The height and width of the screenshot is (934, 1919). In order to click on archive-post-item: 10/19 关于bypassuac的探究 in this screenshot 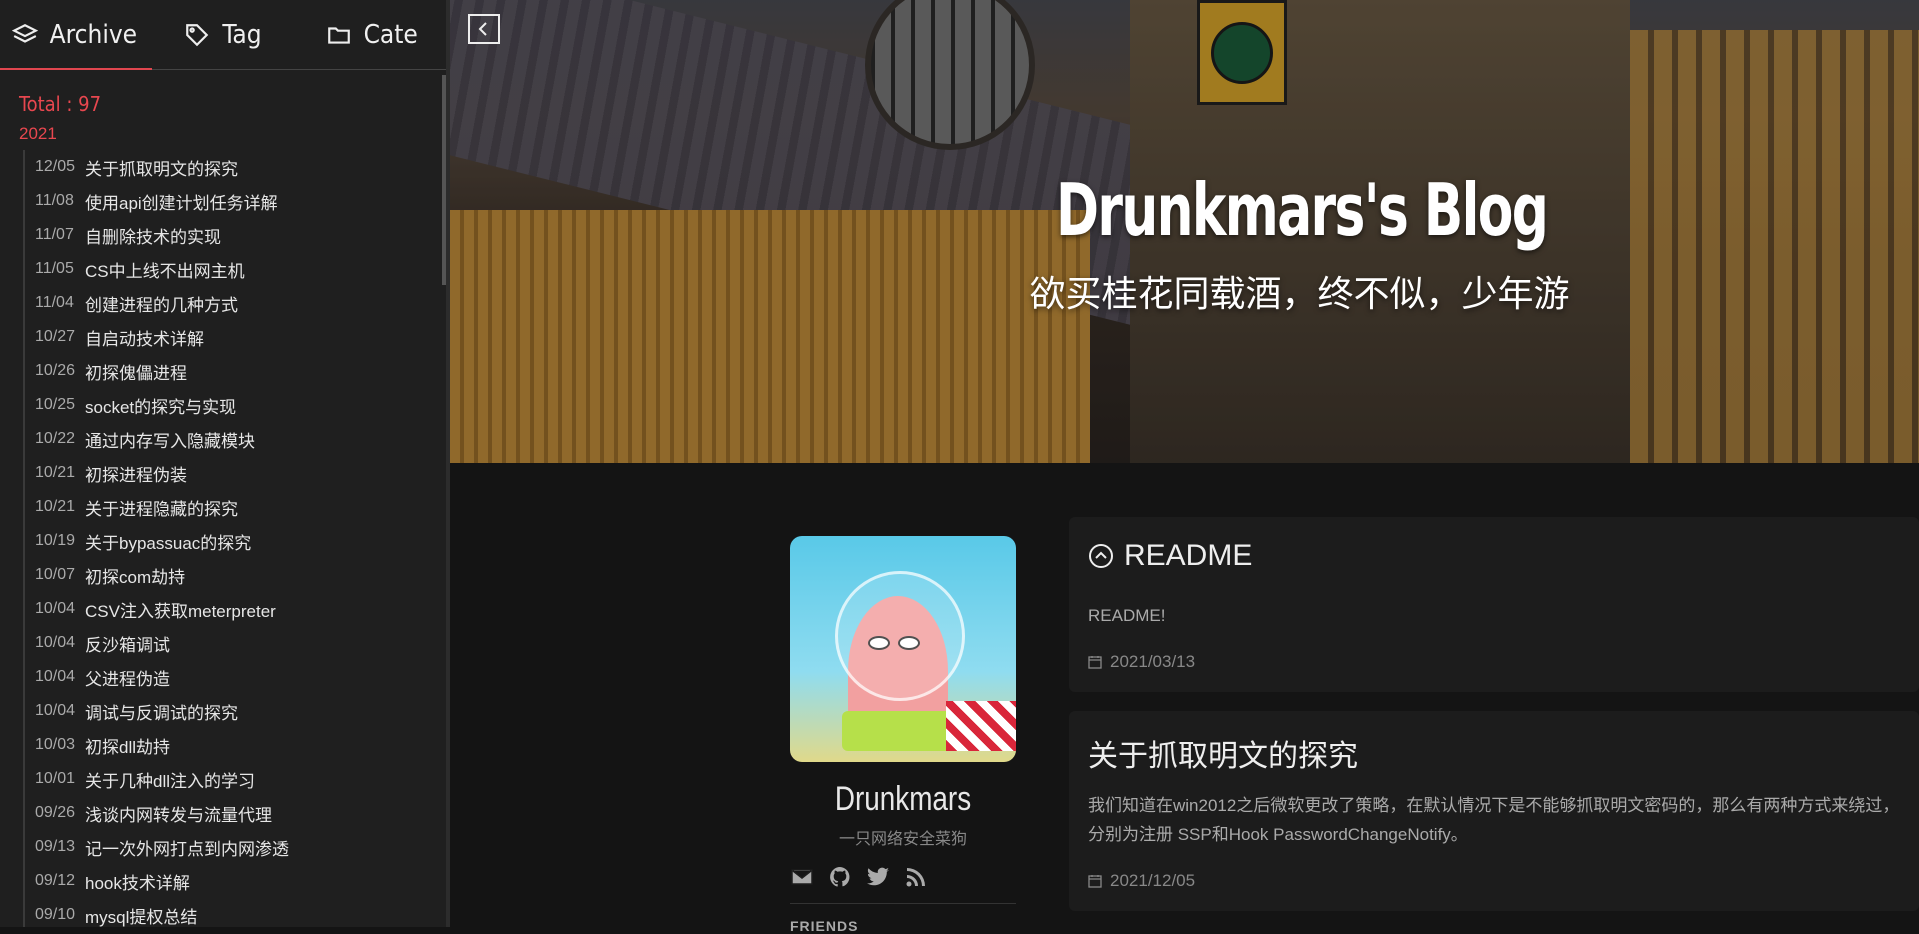, I will do `click(240, 541)`.